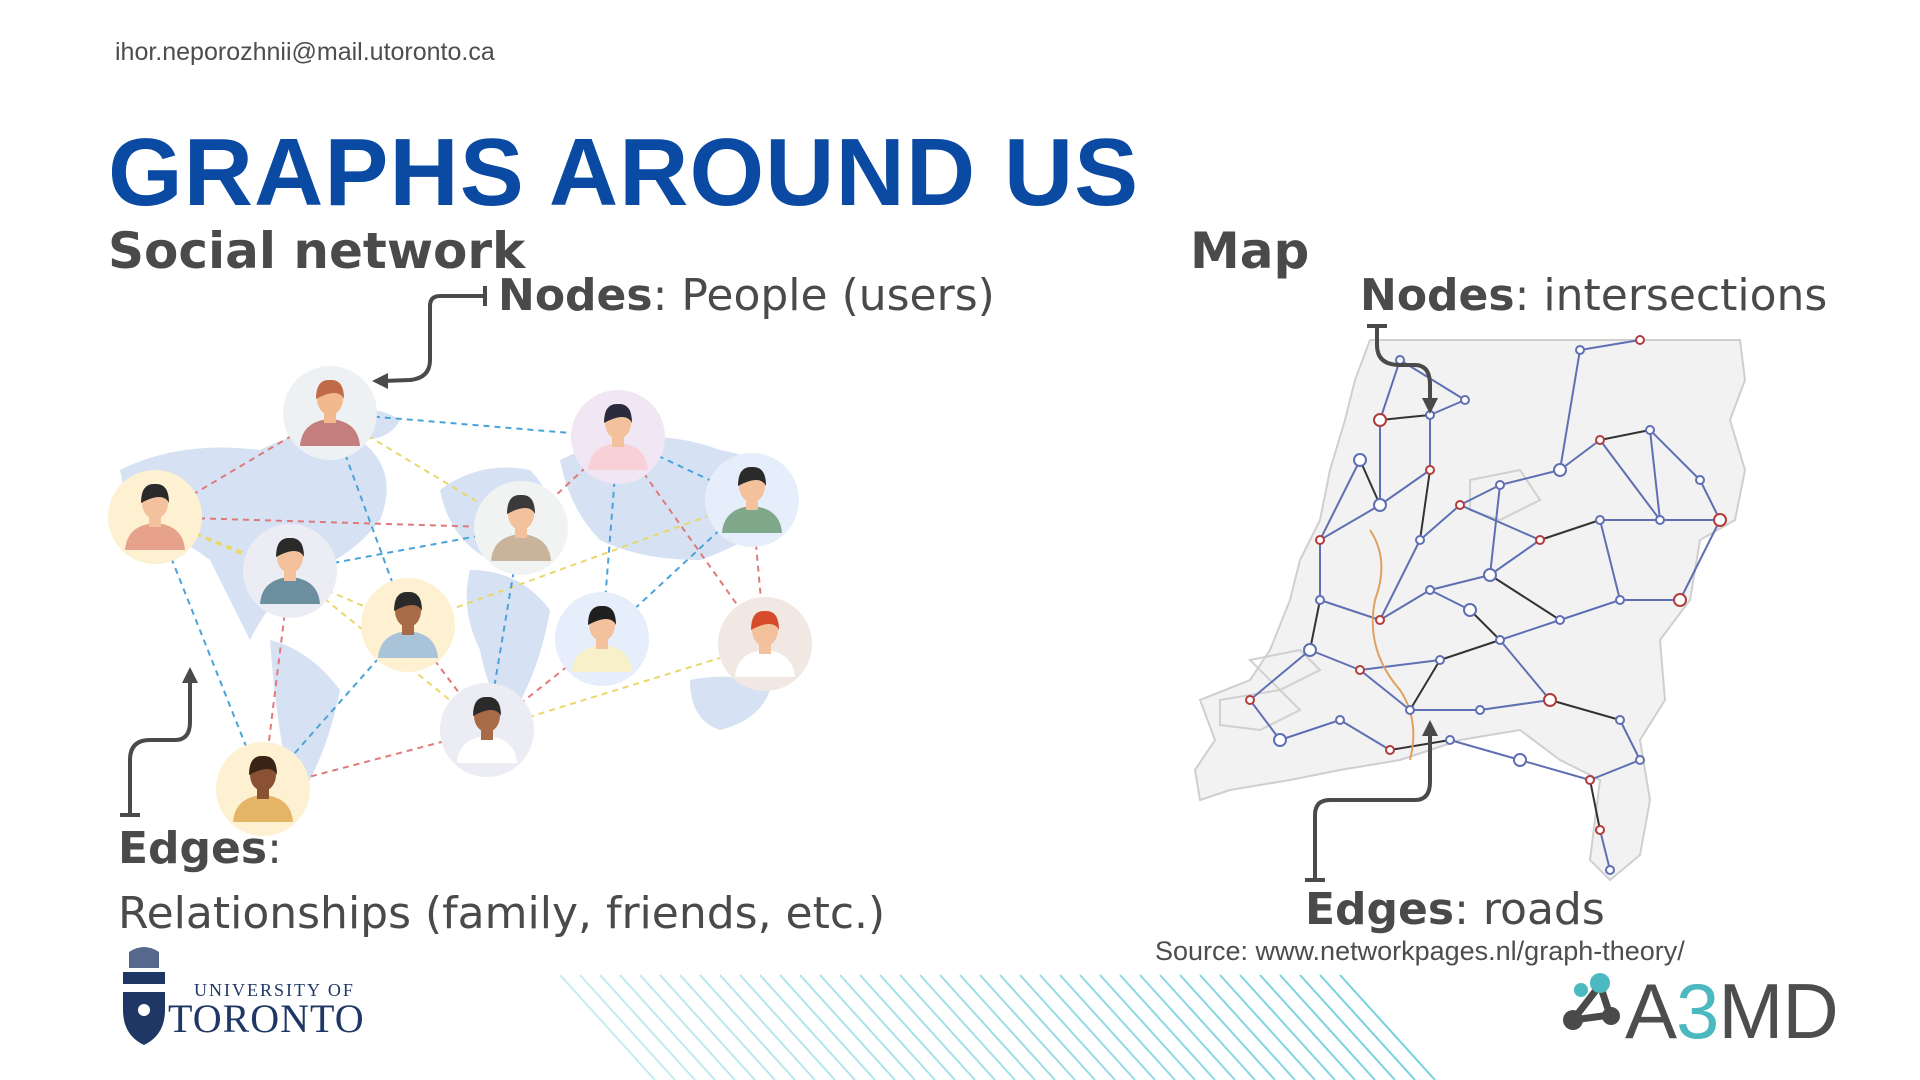  What do you see at coordinates (1732, 1011) in the screenshot?
I see `a3md-logo-text: A3MD` at bounding box center [1732, 1011].